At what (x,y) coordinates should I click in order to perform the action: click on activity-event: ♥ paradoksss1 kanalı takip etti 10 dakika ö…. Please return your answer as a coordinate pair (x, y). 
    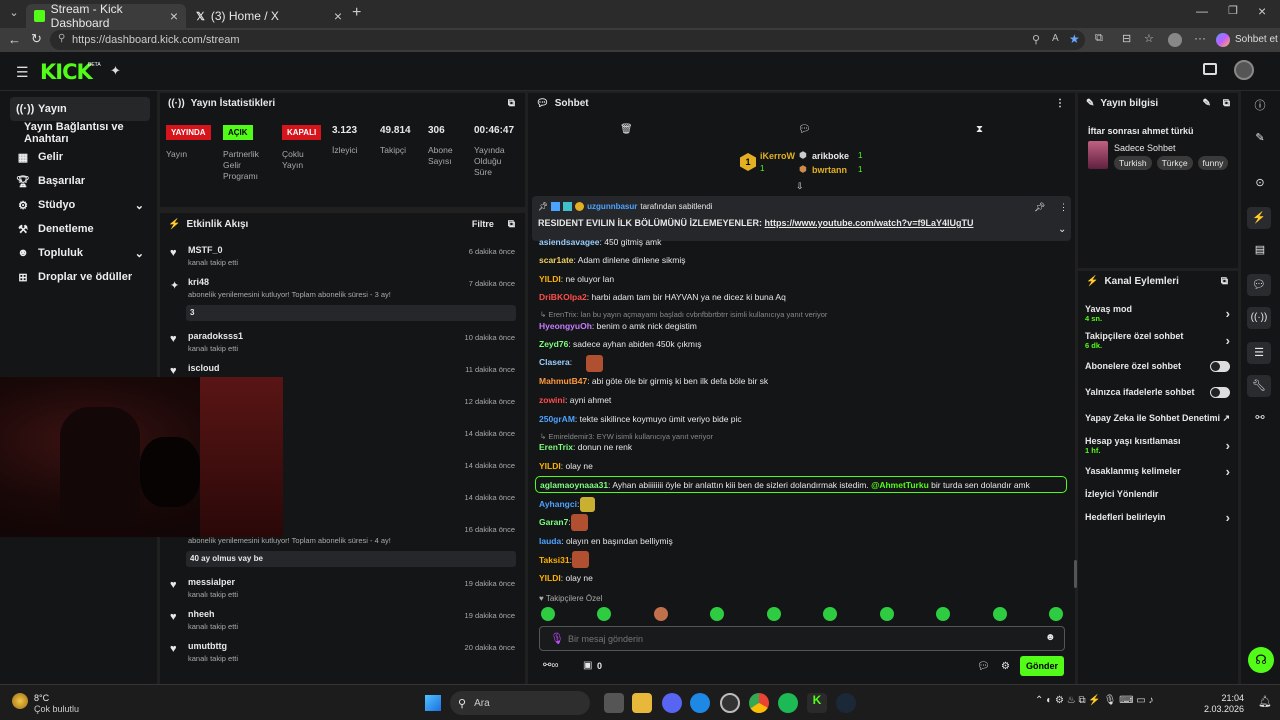
    Looking at the image, I should click on (342, 346).